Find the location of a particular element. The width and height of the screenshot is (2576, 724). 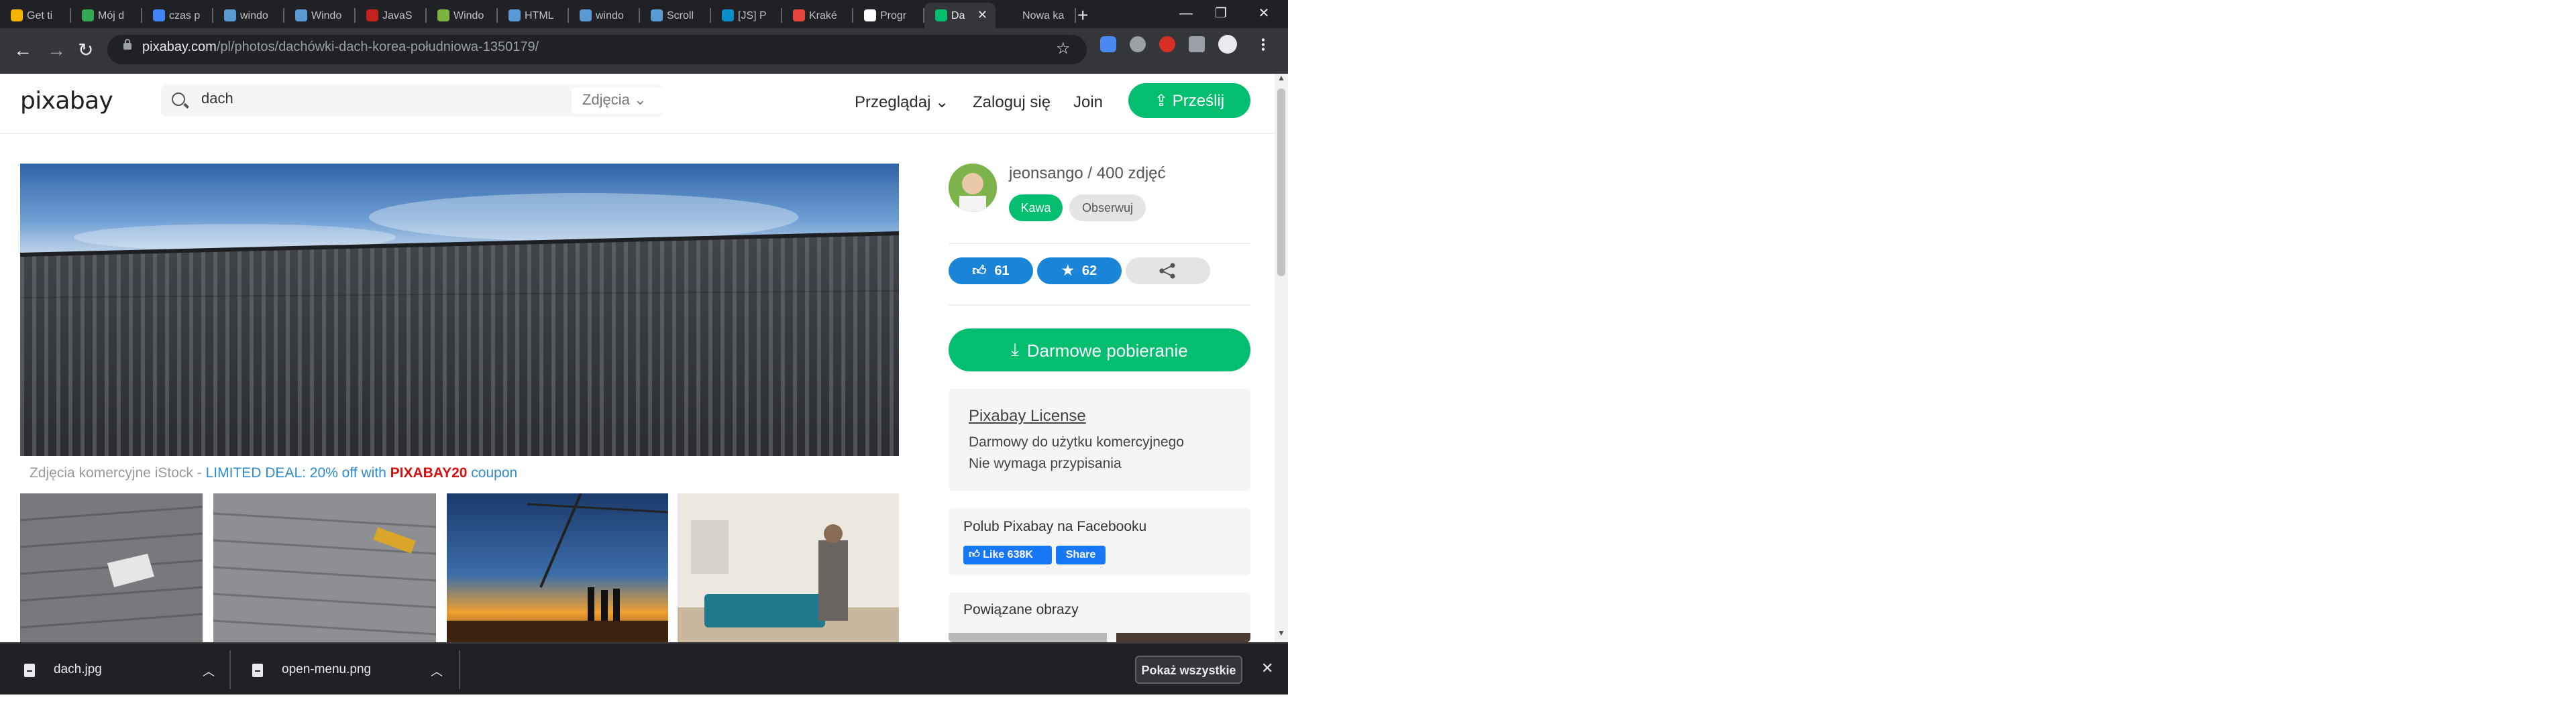

lock-icon is located at coordinates (127, 44).